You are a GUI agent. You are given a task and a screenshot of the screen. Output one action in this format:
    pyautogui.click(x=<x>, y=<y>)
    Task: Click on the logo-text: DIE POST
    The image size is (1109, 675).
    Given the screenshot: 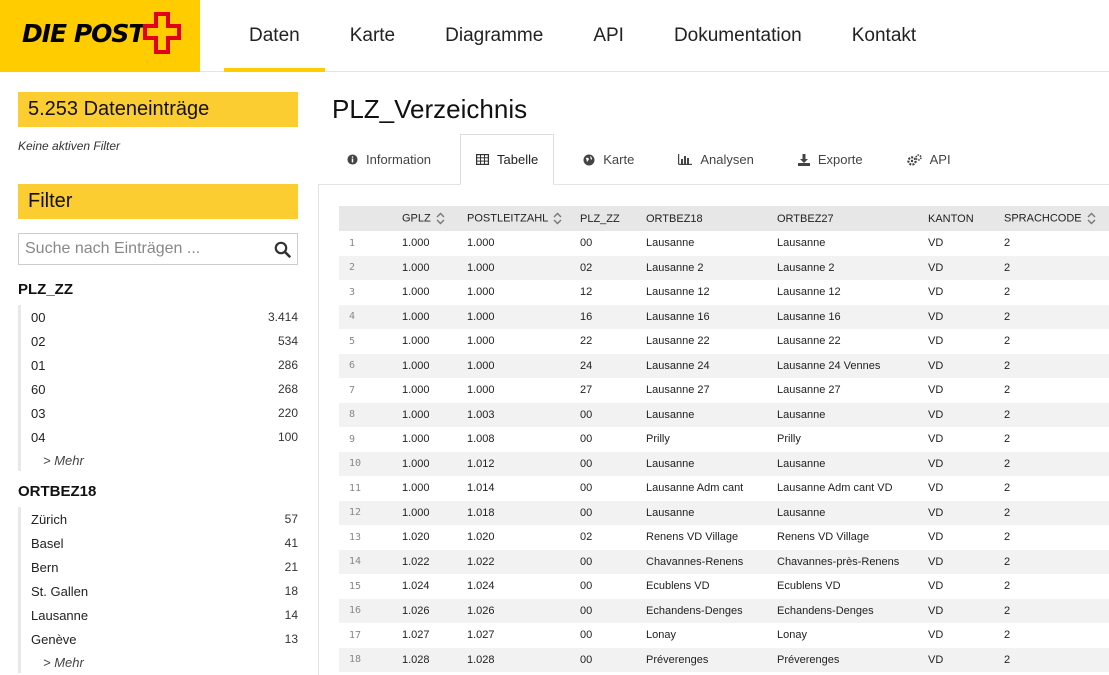 What is the action you would take?
    pyautogui.click(x=83, y=33)
    